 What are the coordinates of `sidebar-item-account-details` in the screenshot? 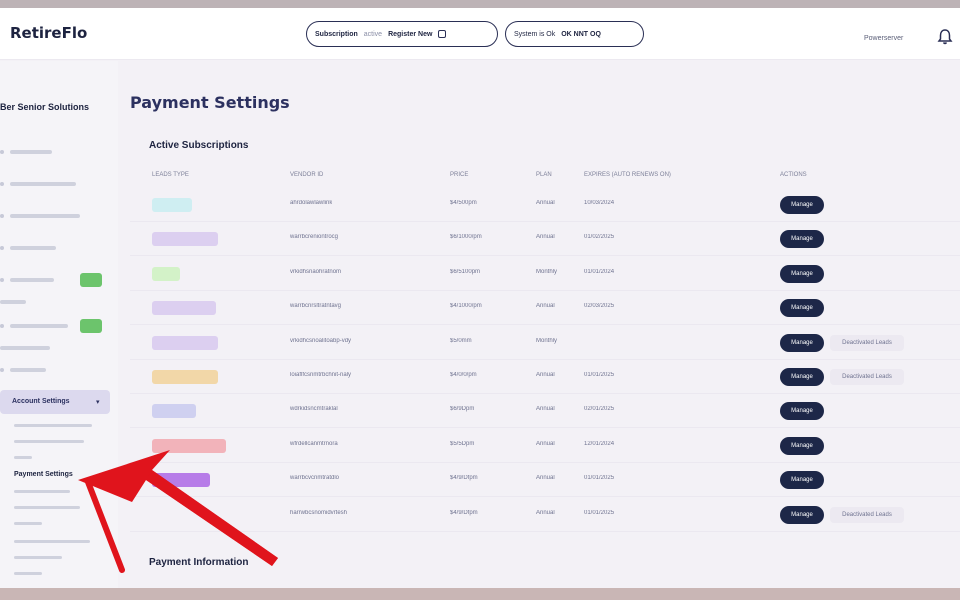 It's located at (40, 216).